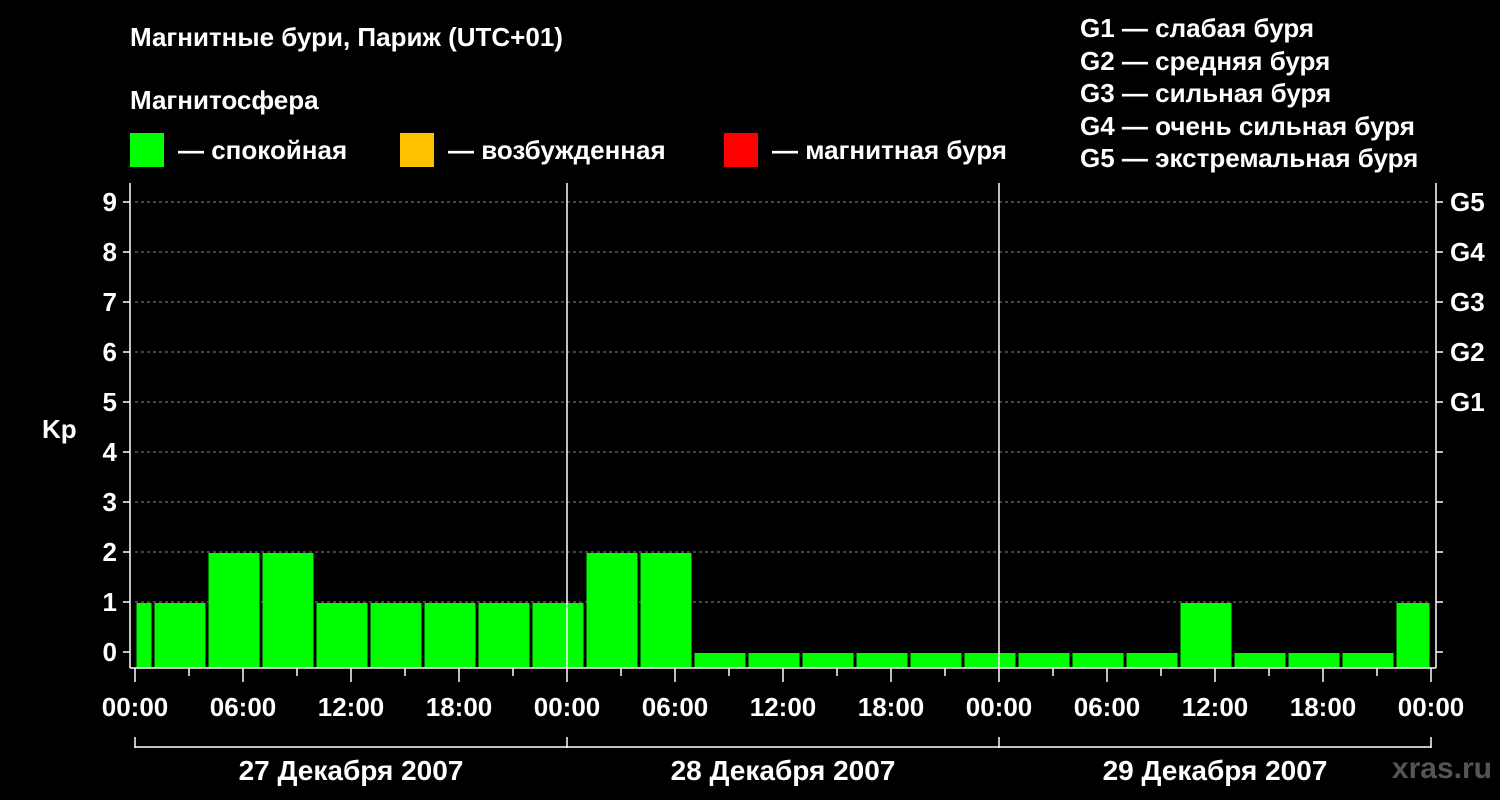 The height and width of the screenshot is (800, 1500). What do you see at coordinates (1467, 252) in the screenshot?
I see `g-scale-label: G4` at bounding box center [1467, 252].